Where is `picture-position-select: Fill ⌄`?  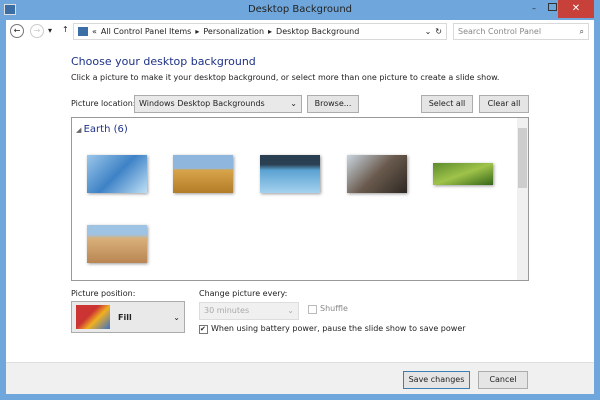
picture-position-select: Fill ⌄ is located at coordinates (128, 317).